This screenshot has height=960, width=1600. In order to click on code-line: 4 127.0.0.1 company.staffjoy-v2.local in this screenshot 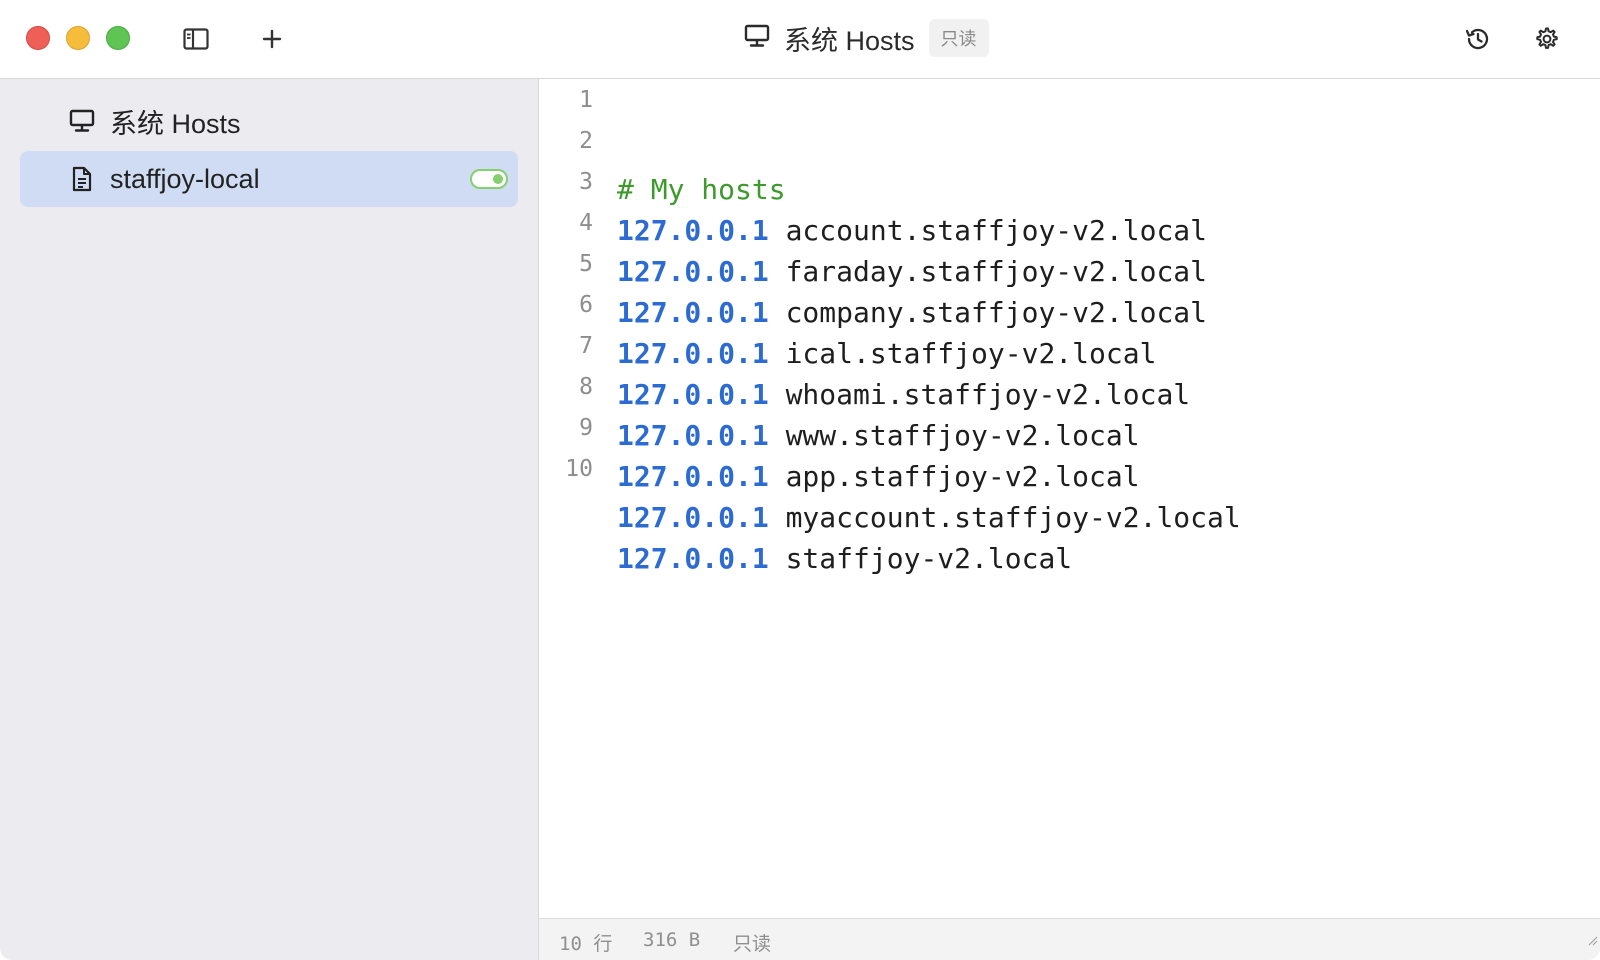, I will do `click(1069, 268)`.